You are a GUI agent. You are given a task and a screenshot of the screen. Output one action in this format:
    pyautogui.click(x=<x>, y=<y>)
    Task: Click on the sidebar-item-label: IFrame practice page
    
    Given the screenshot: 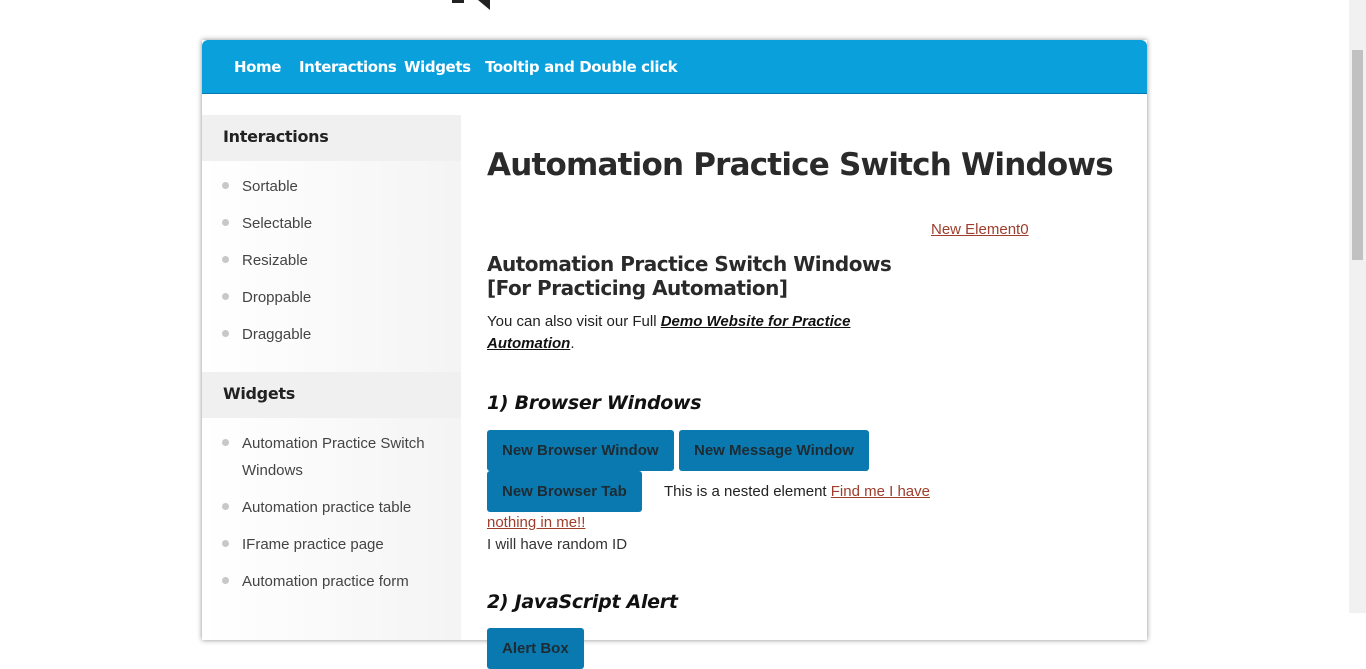 What is the action you would take?
    pyautogui.click(x=313, y=544)
    